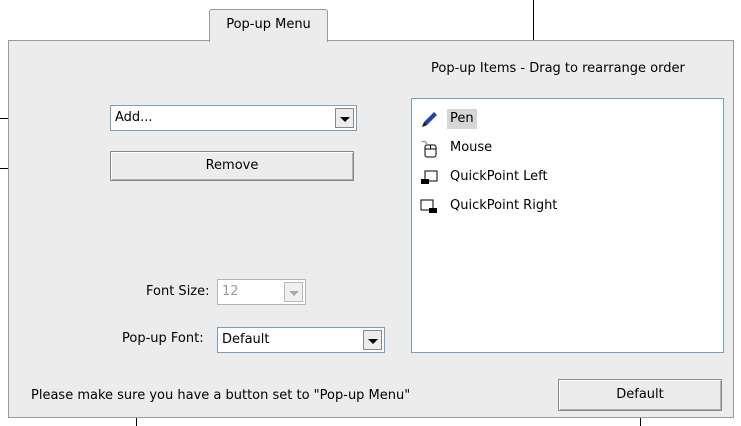 The width and height of the screenshot is (741, 426). I want to click on list-item-label: Pen, so click(462, 119).